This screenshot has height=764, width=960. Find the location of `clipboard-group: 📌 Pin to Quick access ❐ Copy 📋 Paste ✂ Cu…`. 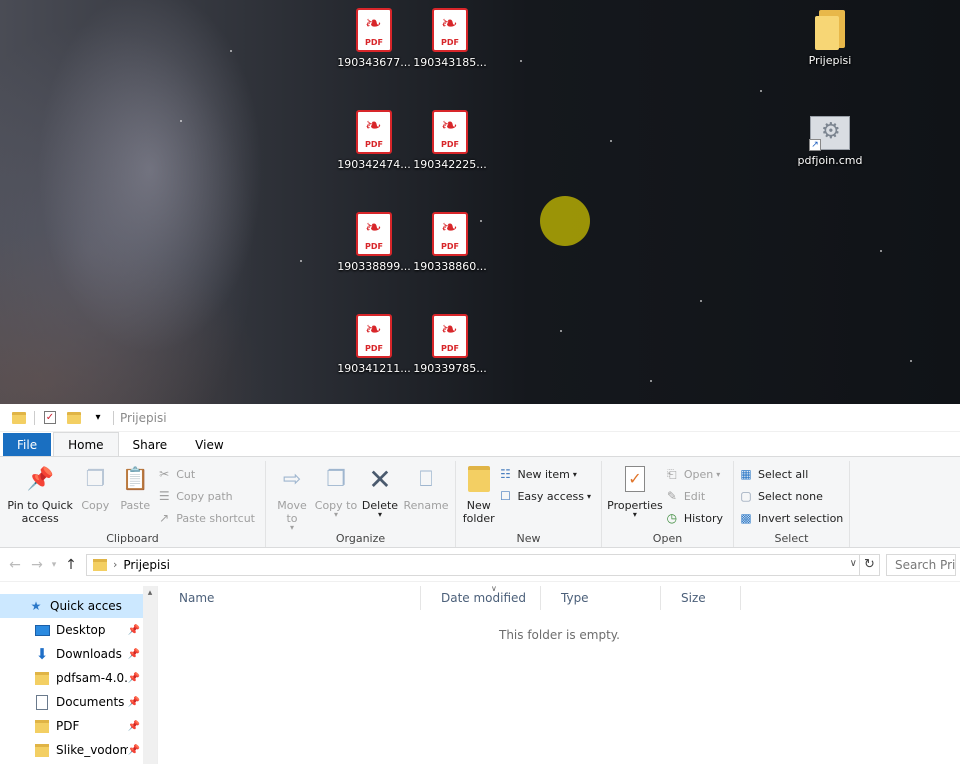

clipboard-group: 📌 Pin to Quick access ❐ Copy 📋 Paste ✂ Cu… is located at coordinates (133, 504).